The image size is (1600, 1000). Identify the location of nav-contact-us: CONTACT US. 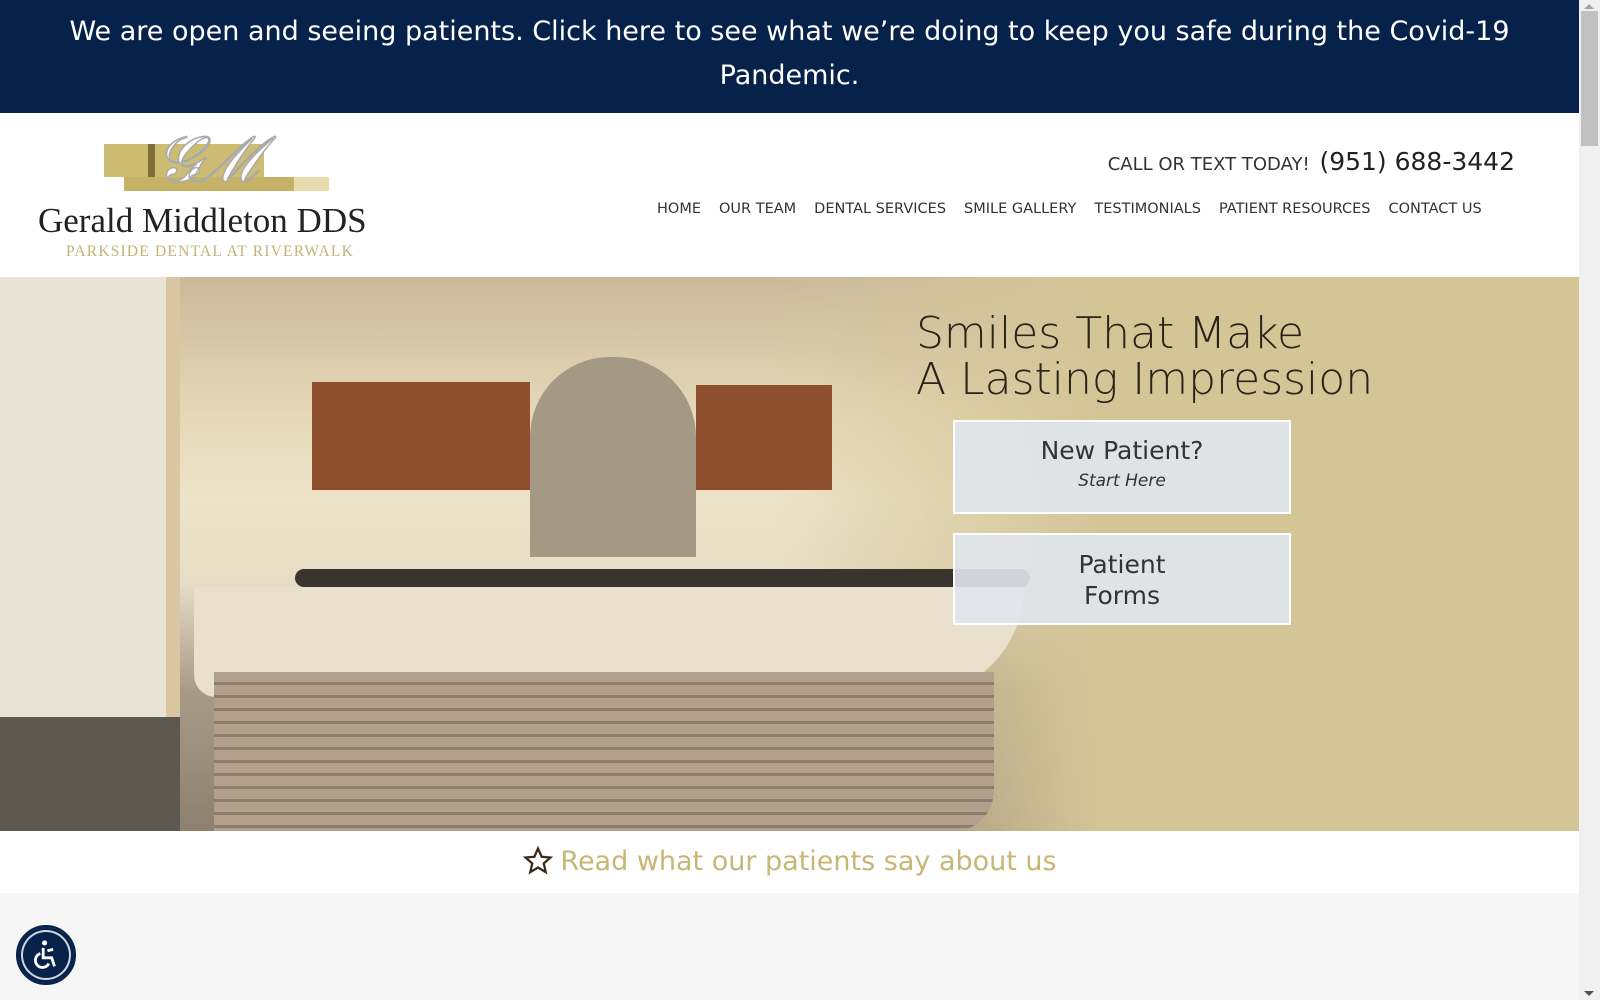
(1435, 209).